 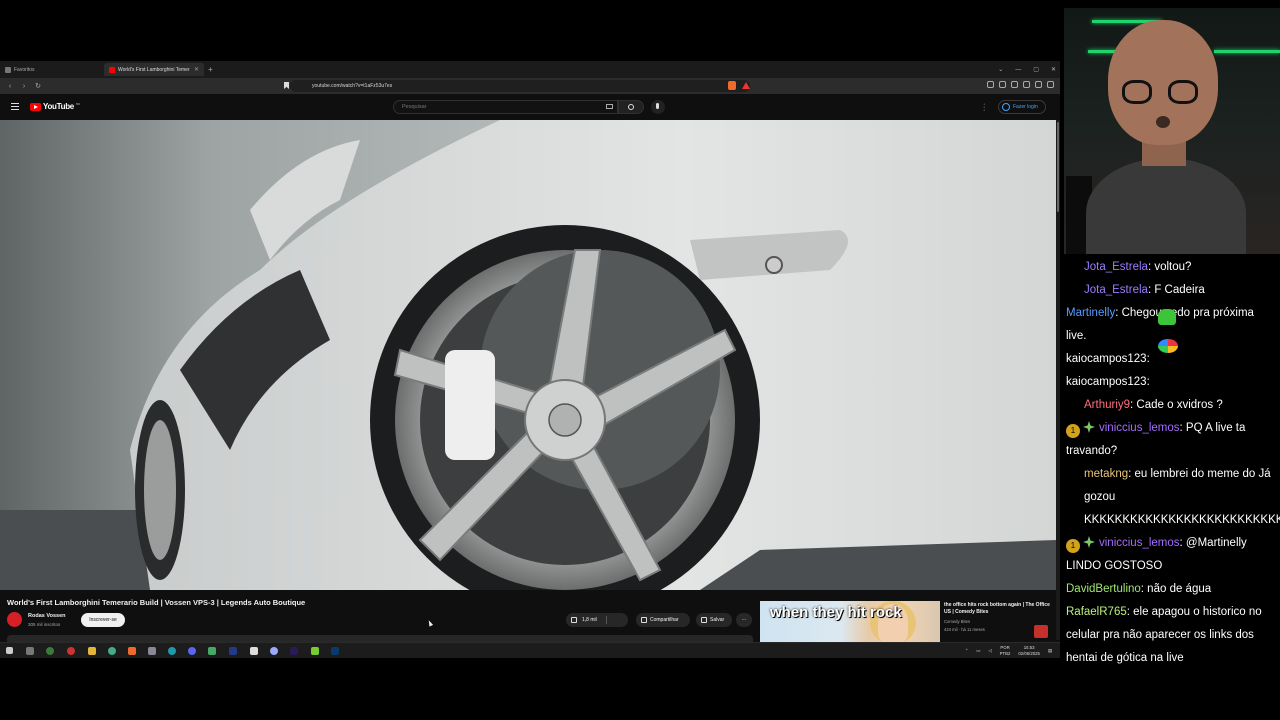 I want to click on volume-icon: ◁, so click(x=989, y=651).